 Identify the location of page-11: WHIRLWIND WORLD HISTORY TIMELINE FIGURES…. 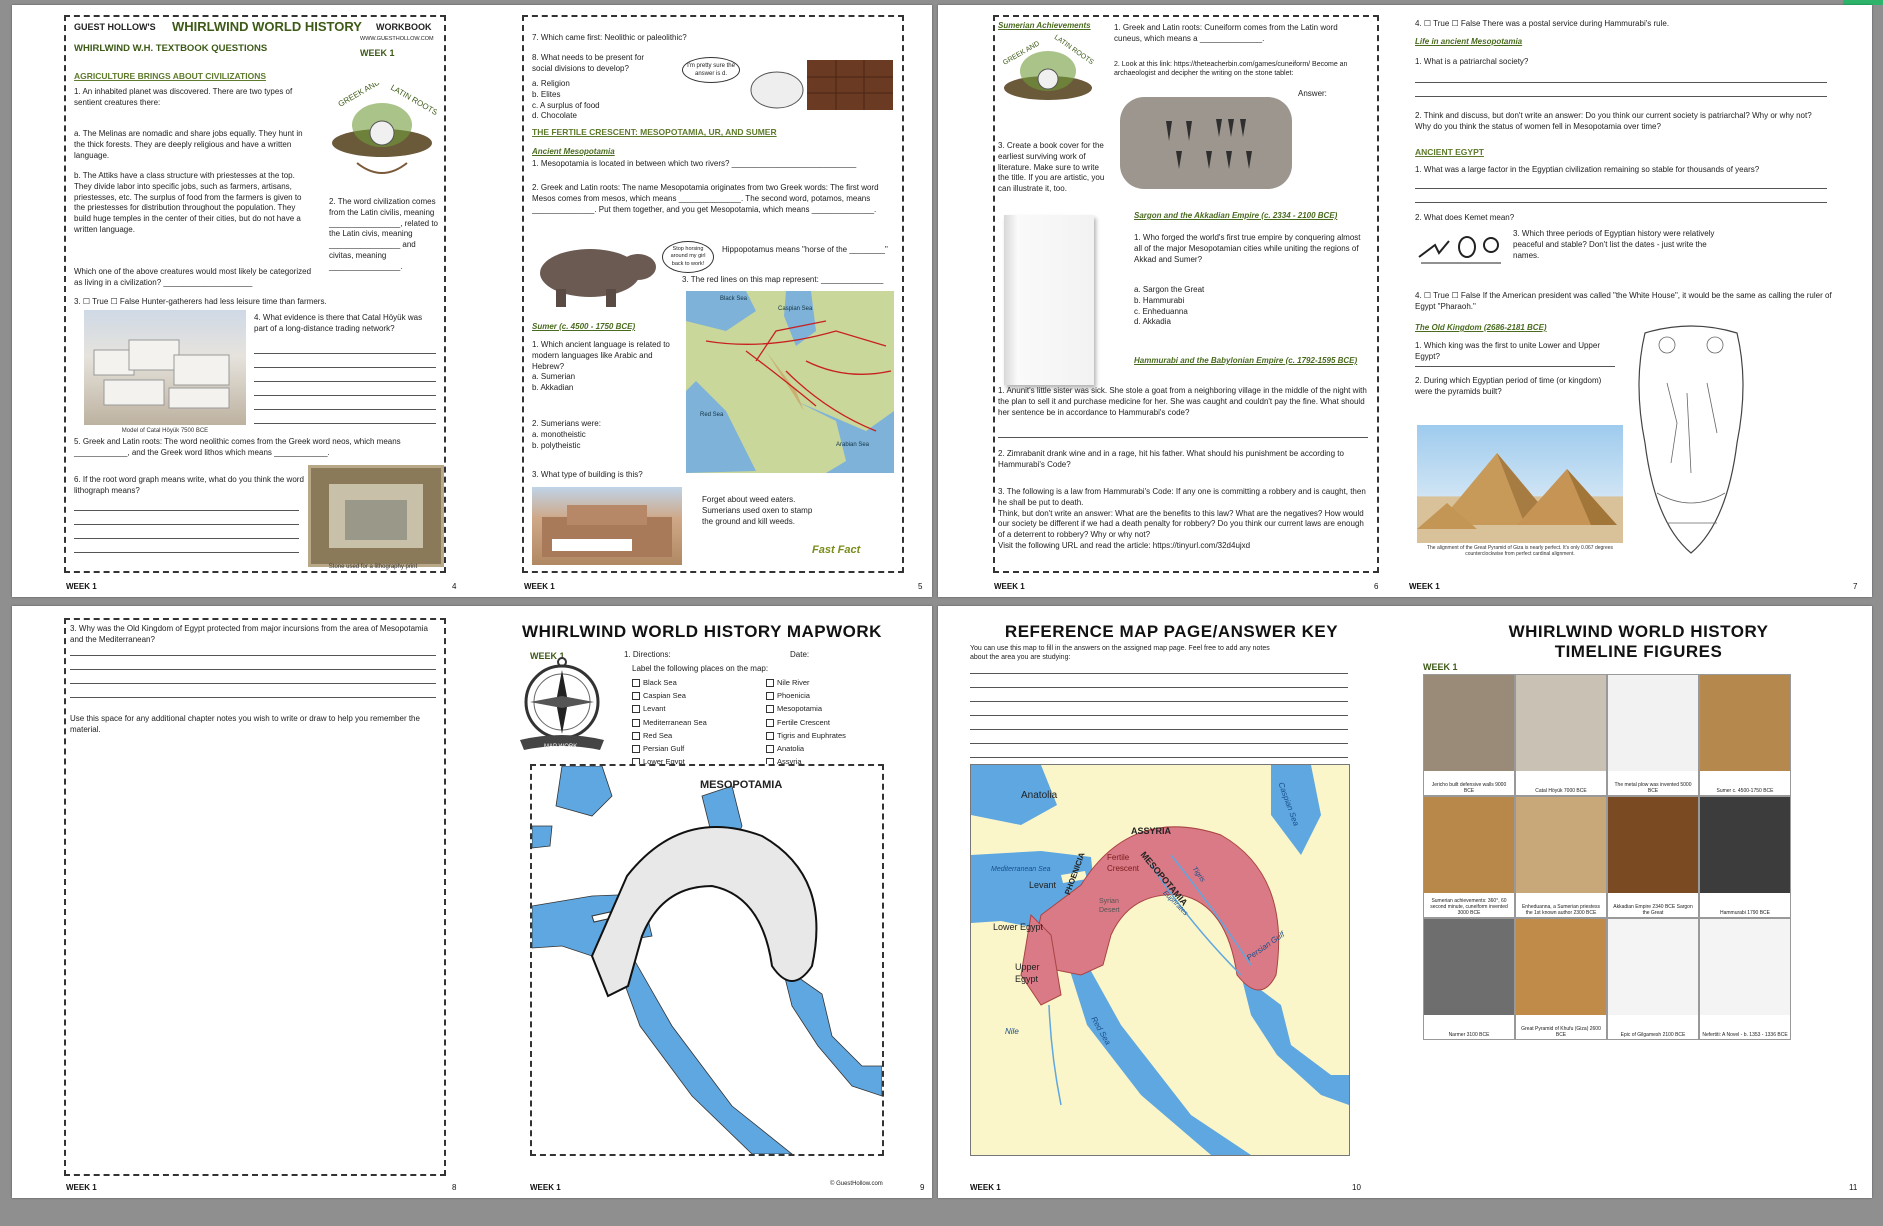
(1638, 902).